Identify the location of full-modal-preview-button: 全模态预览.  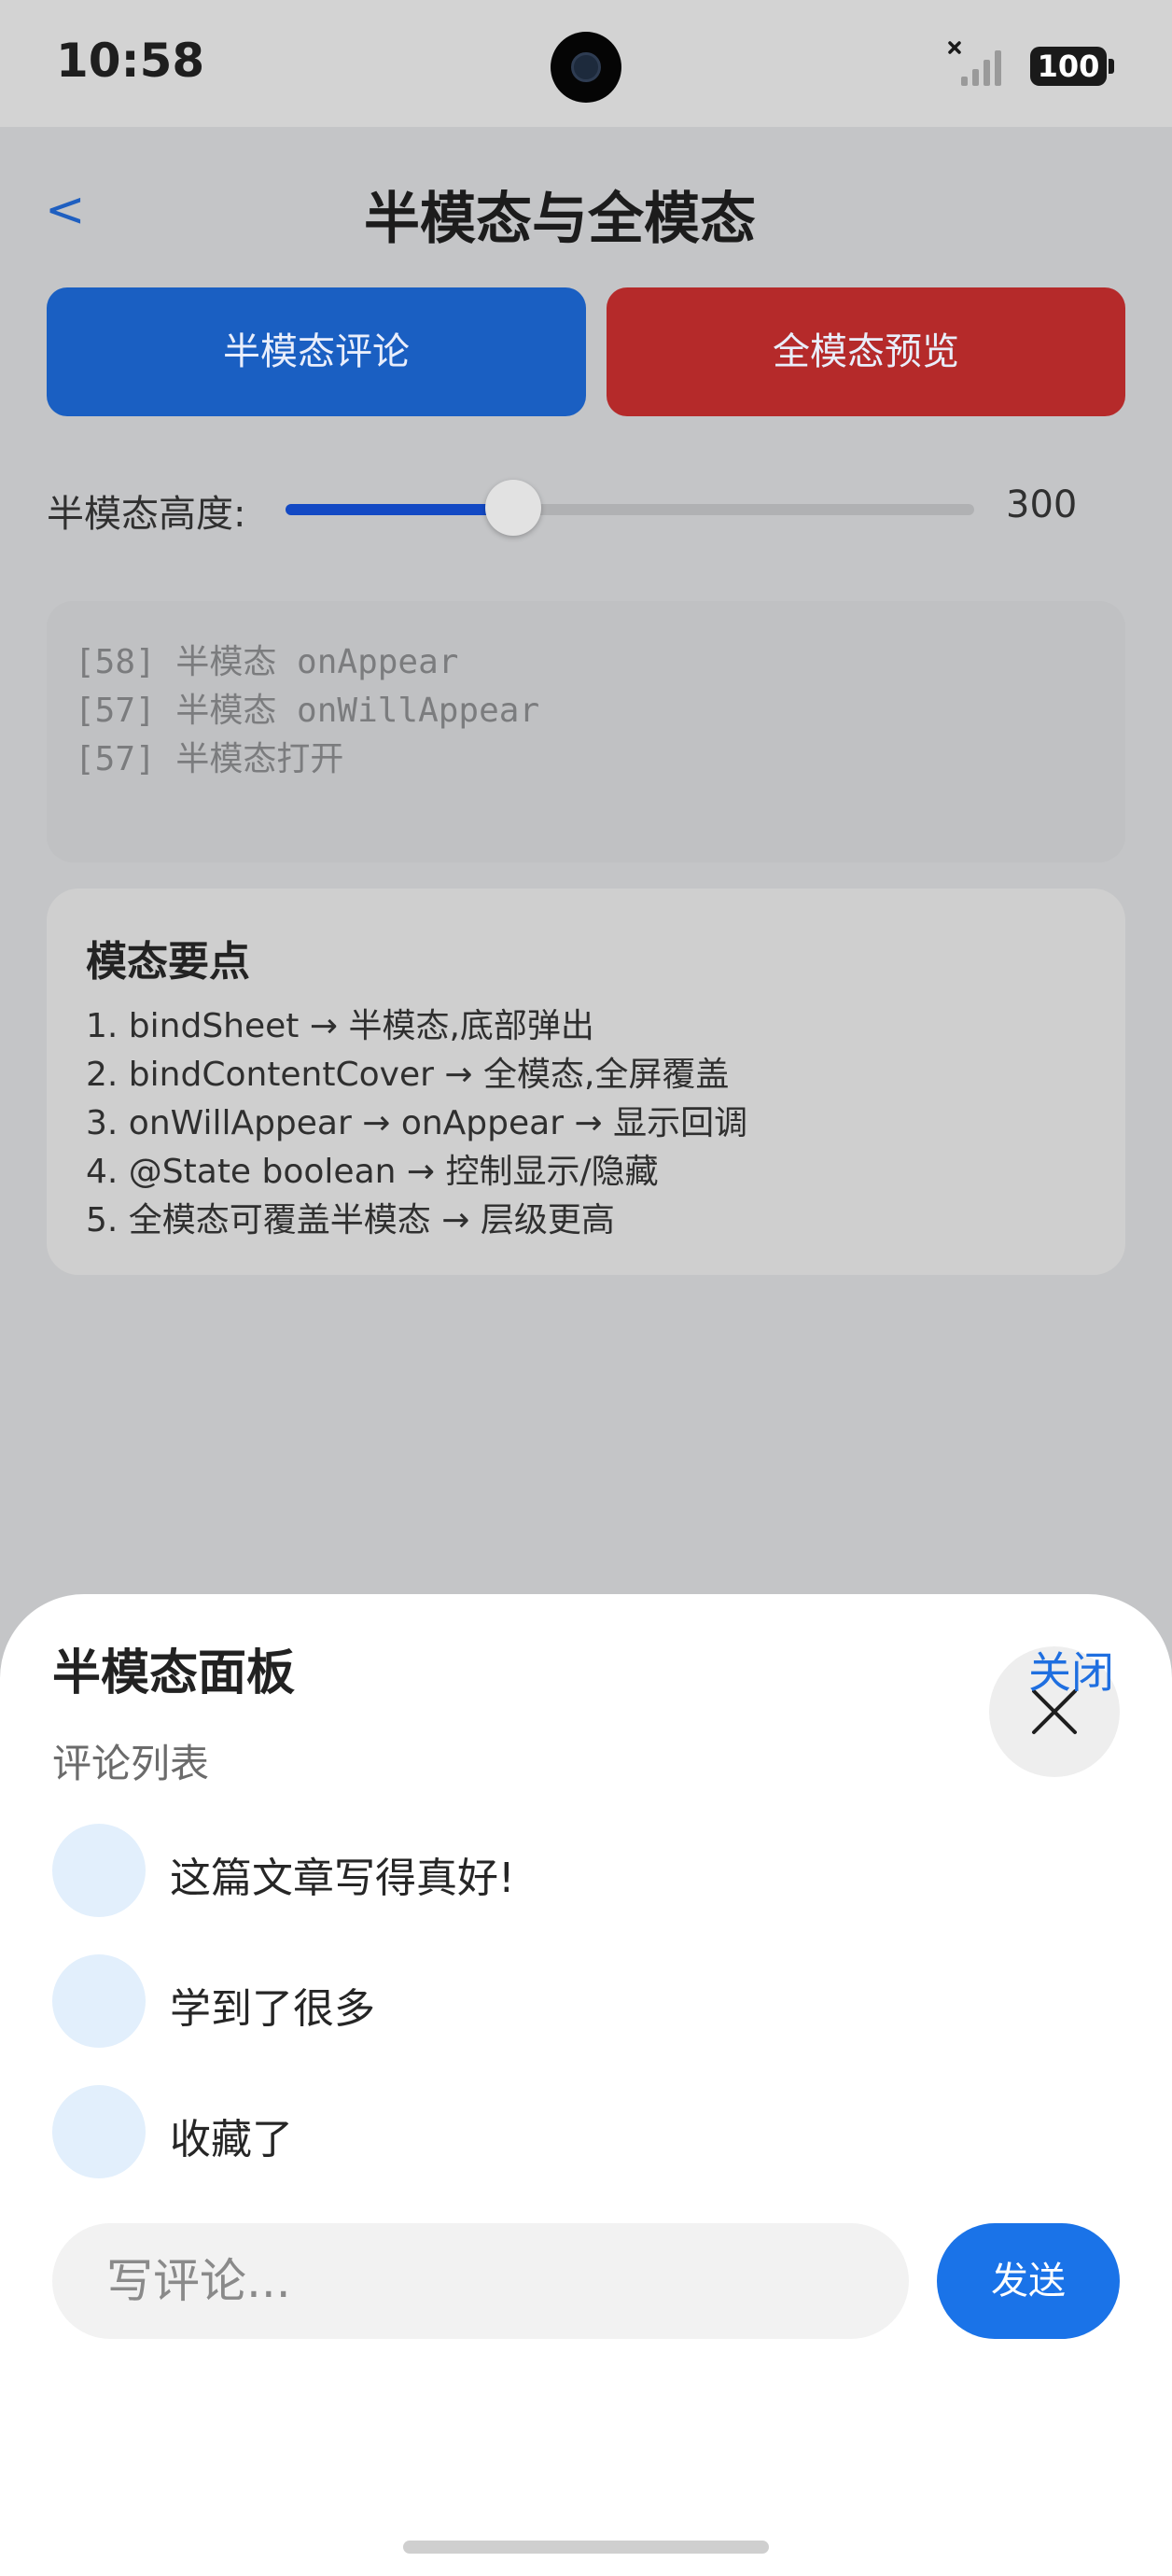
(866, 351).